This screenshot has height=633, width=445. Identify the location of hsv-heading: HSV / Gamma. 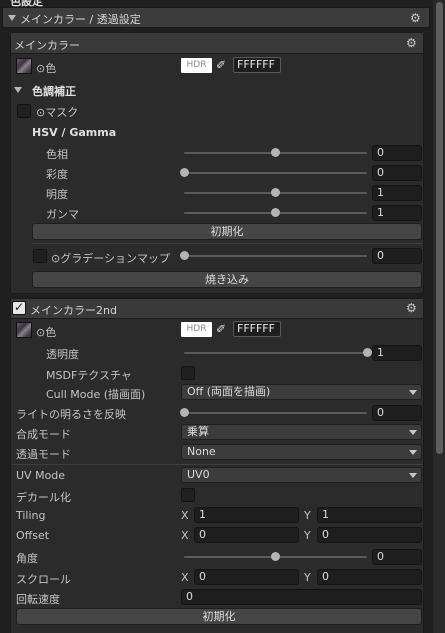
(74, 132).